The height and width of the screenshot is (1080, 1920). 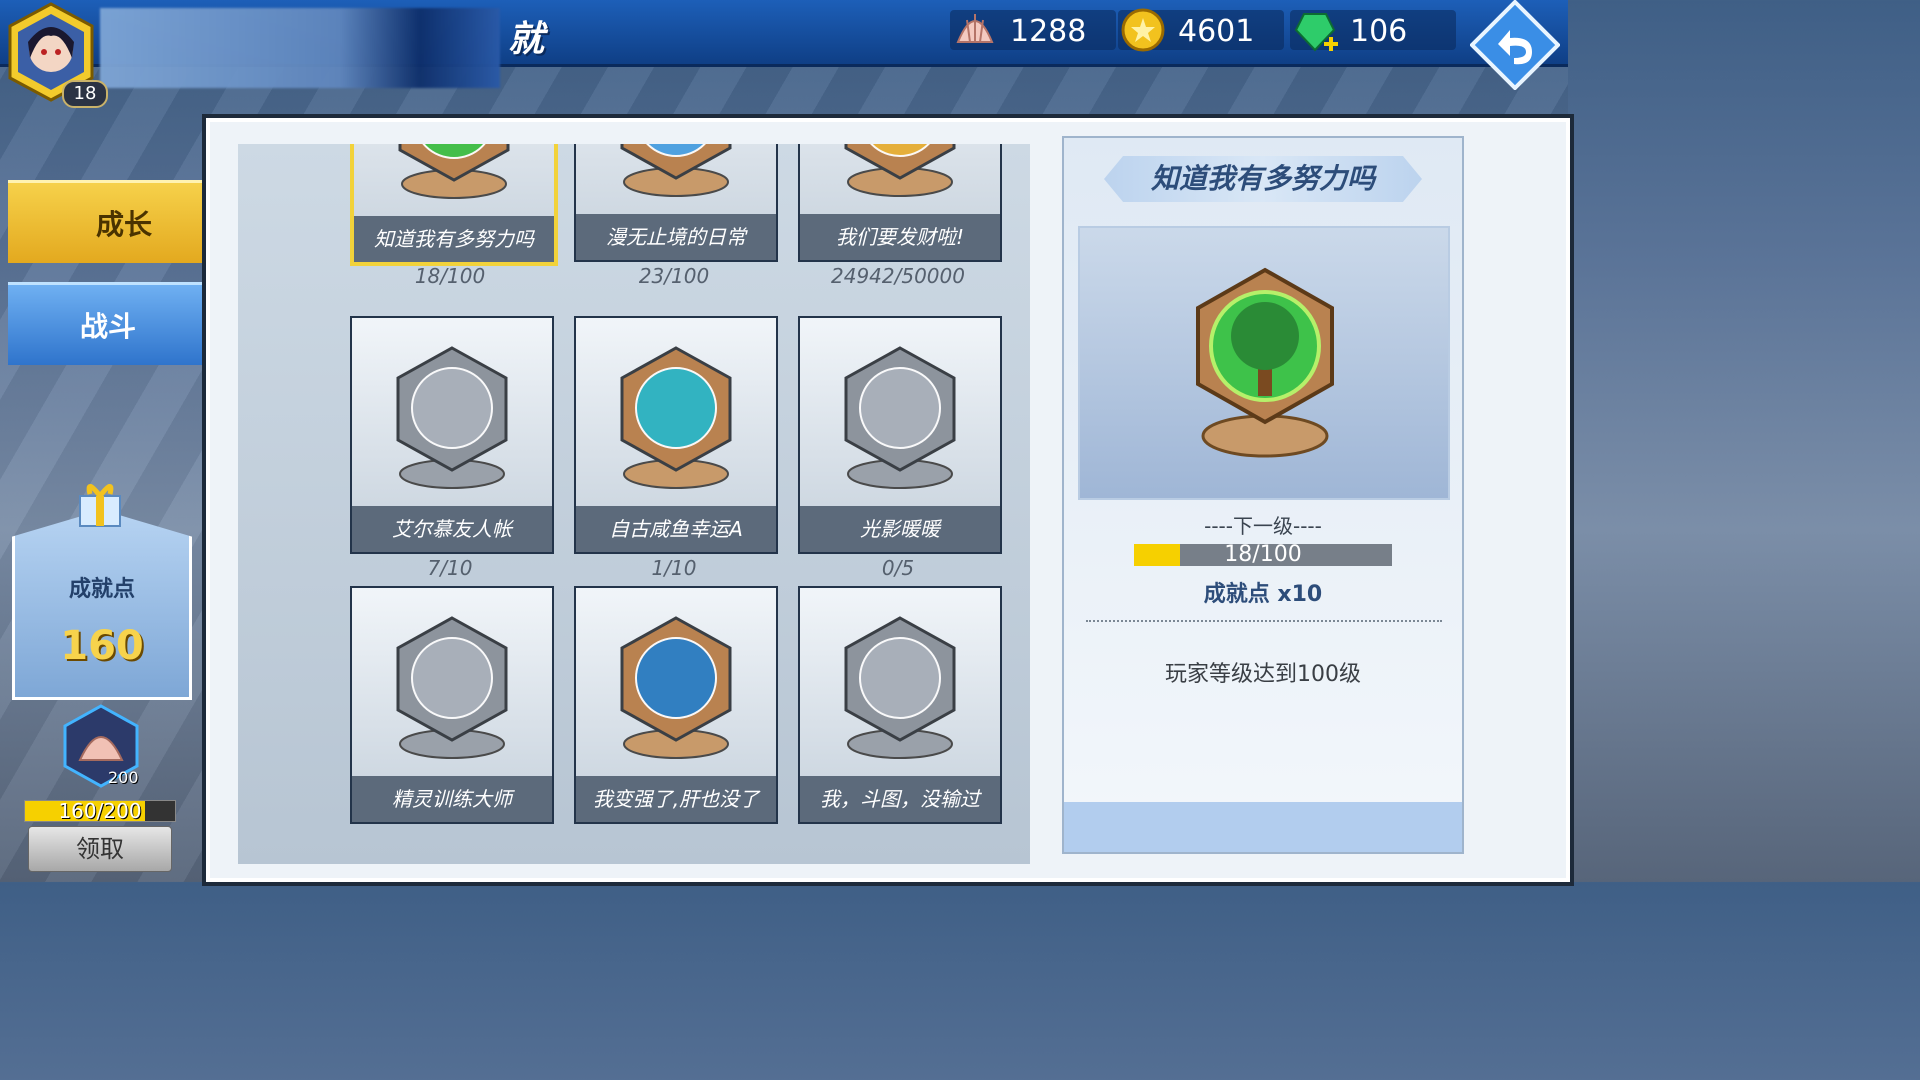 I want to click on achievement-progress: 23/100, so click(x=674, y=276).